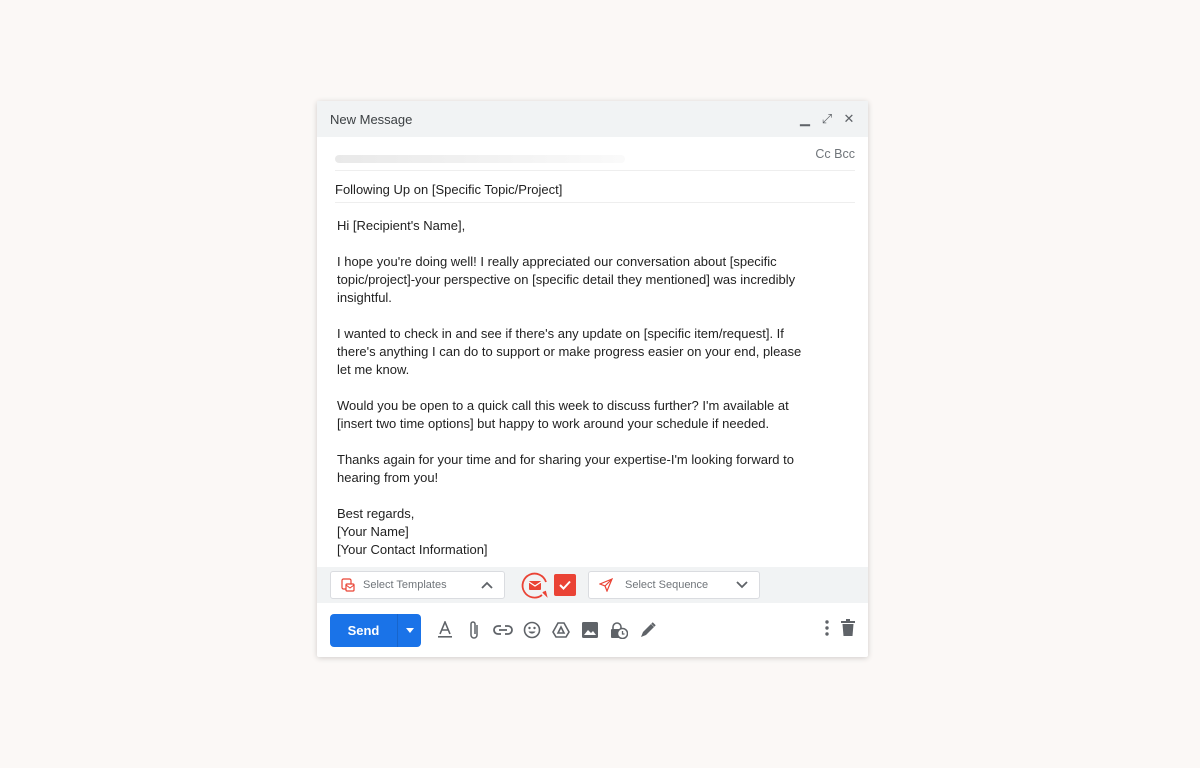 This screenshot has height=768, width=1200. I want to click on body-paragraph: Hi [Recipient's Name],, so click(594, 226).